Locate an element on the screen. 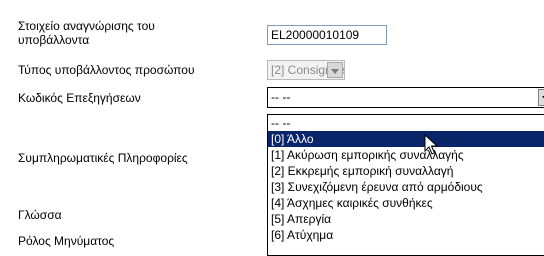  dropdown-option-0-other: [0] Άλλο is located at coordinates (406, 139).